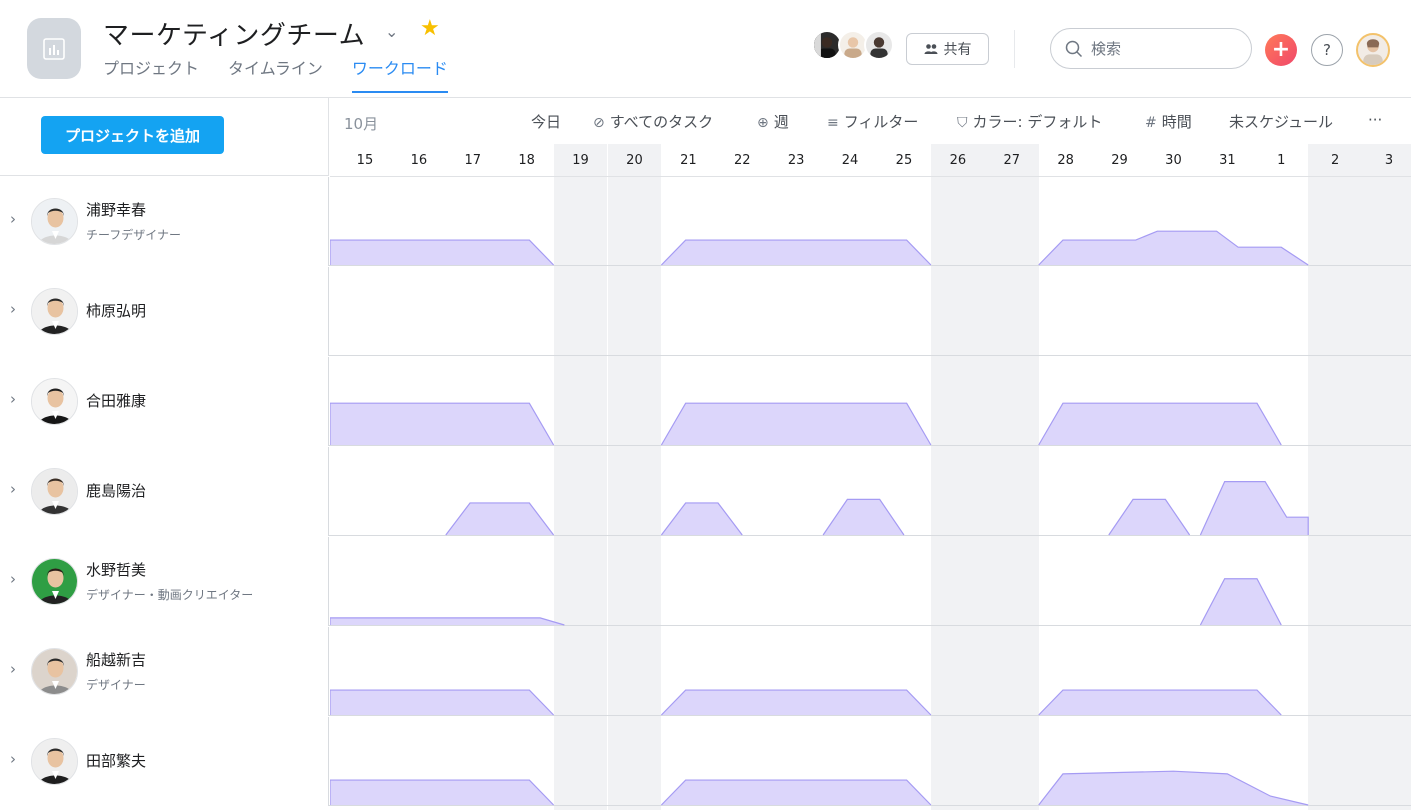 The image size is (1411, 810). What do you see at coordinates (1176, 122) in the screenshot?
I see `hours-label: 時間` at bounding box center [1176, 122].